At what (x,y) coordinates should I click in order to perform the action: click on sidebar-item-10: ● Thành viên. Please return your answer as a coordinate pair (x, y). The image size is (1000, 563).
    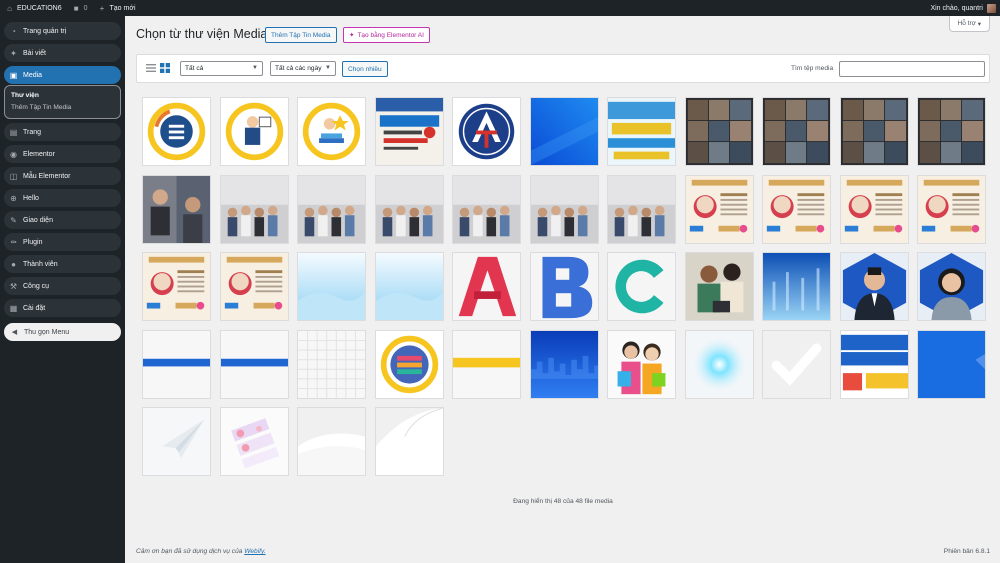
    Looking at the image, I should click on (62, 264).